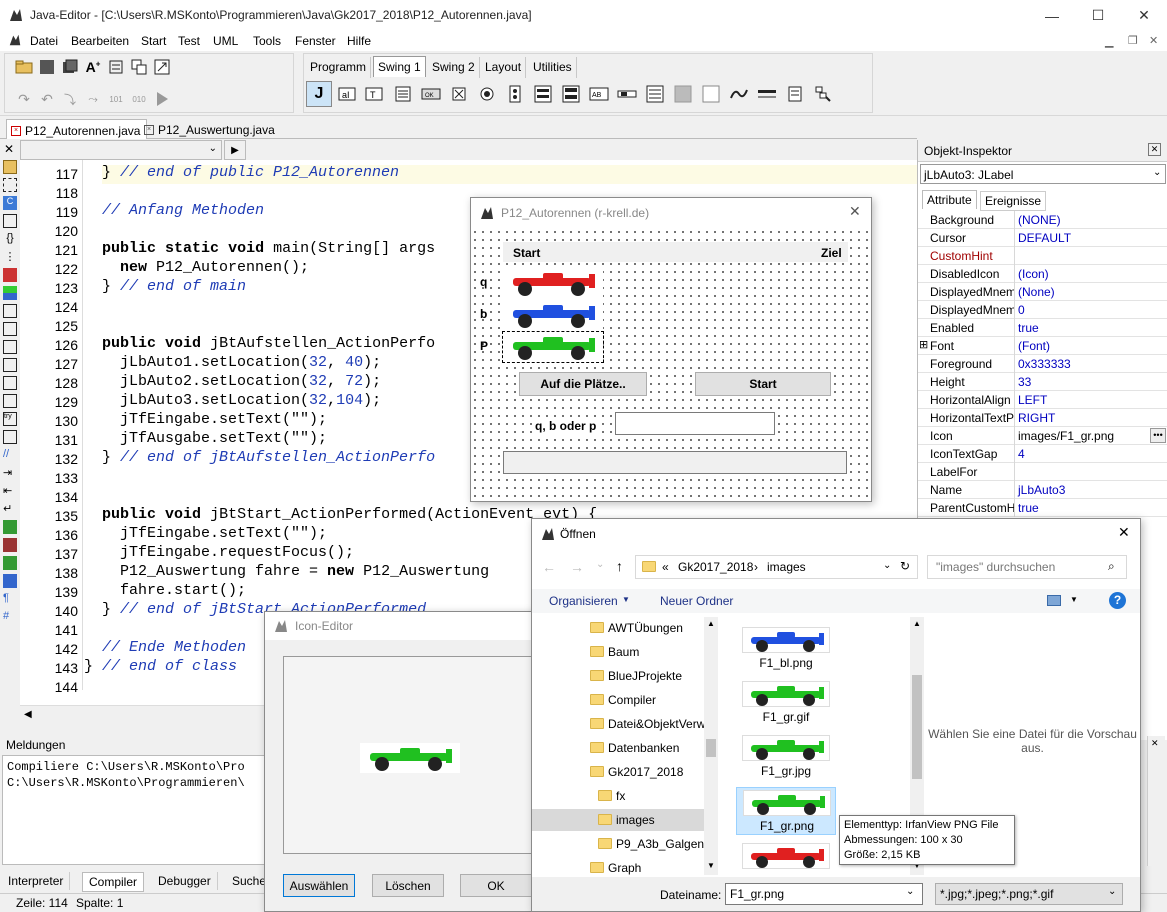 The image size is (1167, 912). I want to click on export-icon, so click(162, 67).